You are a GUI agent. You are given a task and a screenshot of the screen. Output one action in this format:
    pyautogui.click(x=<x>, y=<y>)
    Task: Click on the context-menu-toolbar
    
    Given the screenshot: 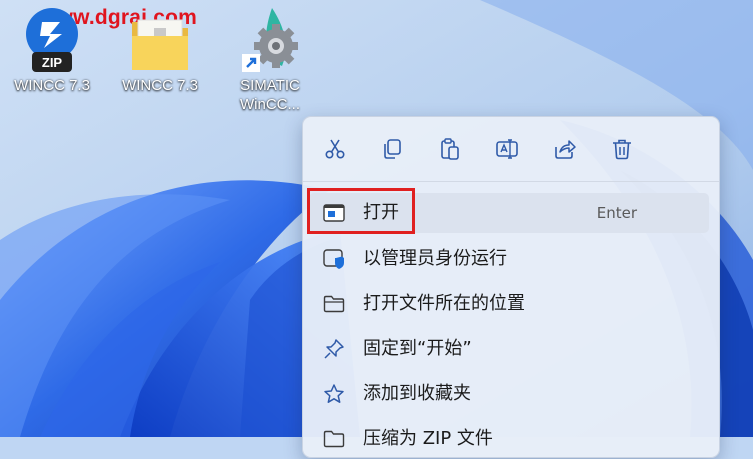 What is the action you would take?
    pyautogui.click(x=511, y=149)
    